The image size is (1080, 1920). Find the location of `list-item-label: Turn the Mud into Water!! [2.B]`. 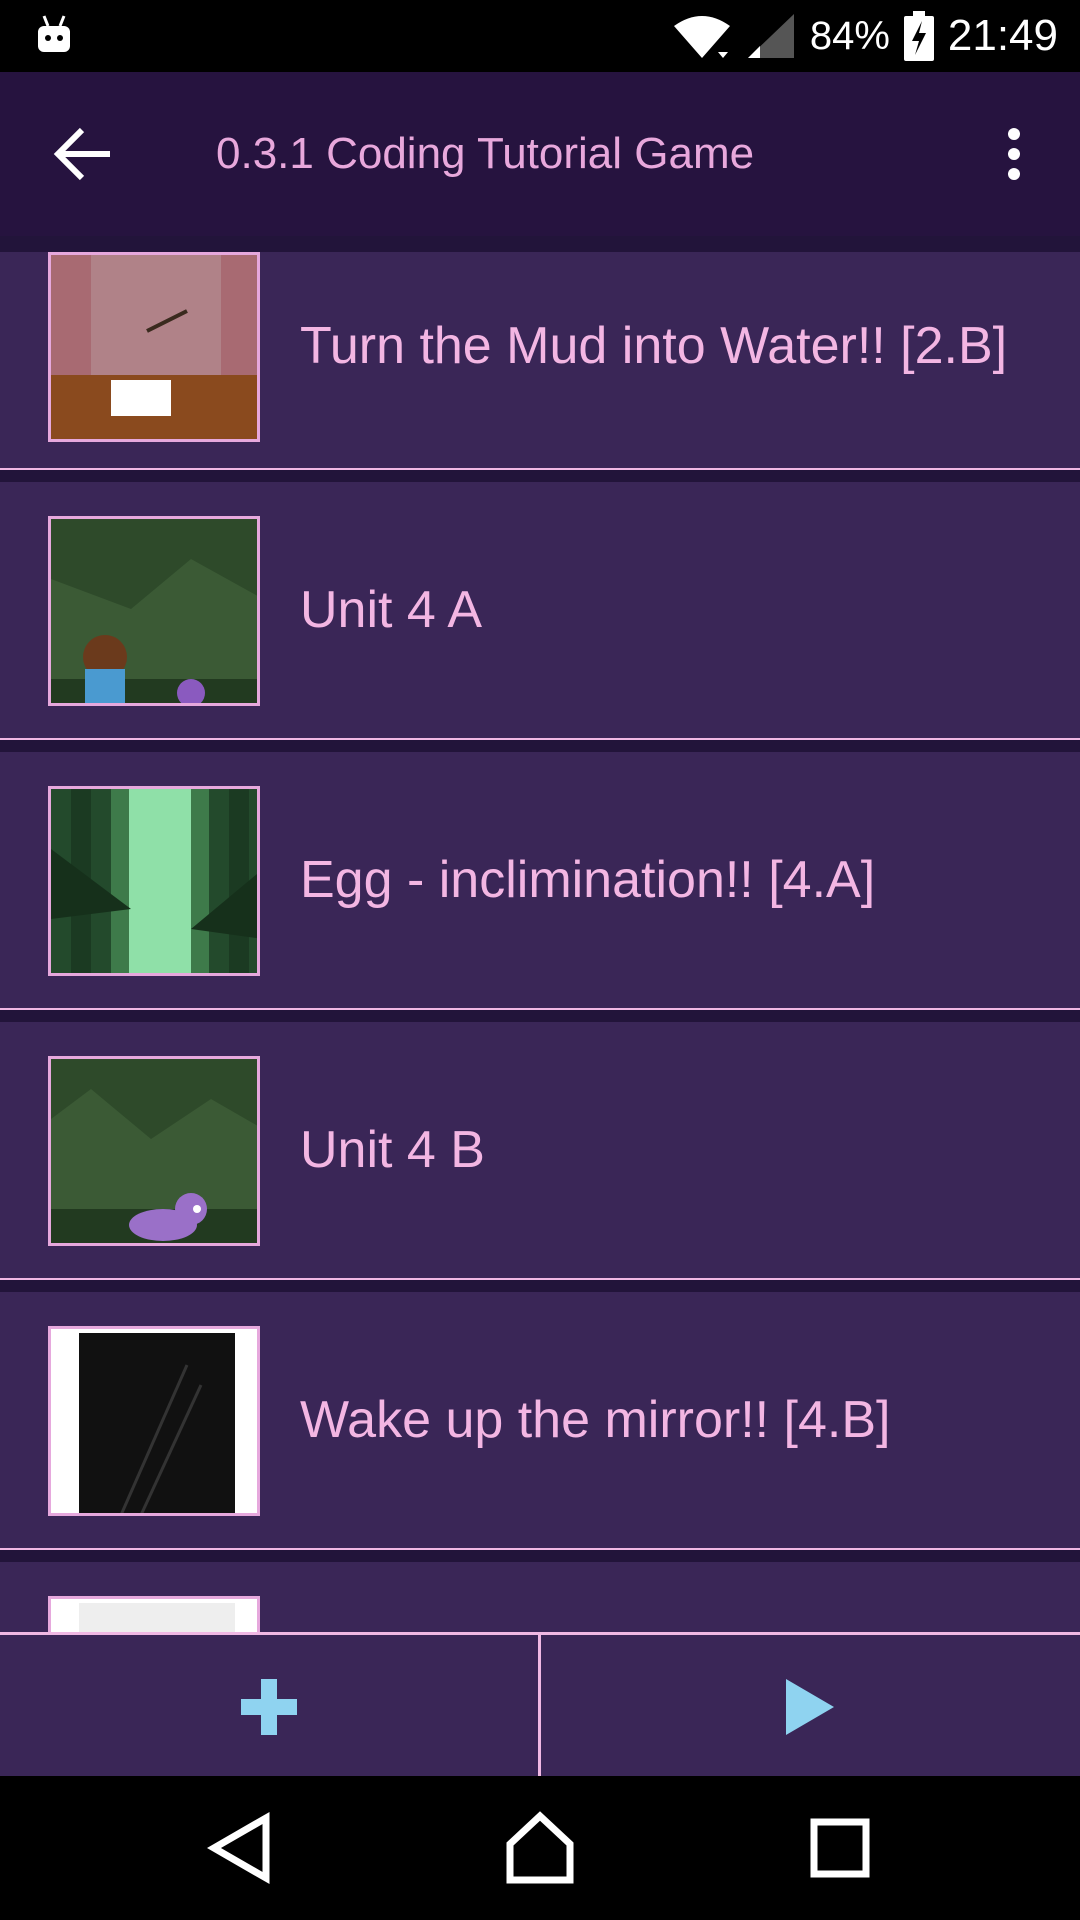

list-item-label: Turn the Mud into Water!! [2.B] is located at coordinates (654, 346).